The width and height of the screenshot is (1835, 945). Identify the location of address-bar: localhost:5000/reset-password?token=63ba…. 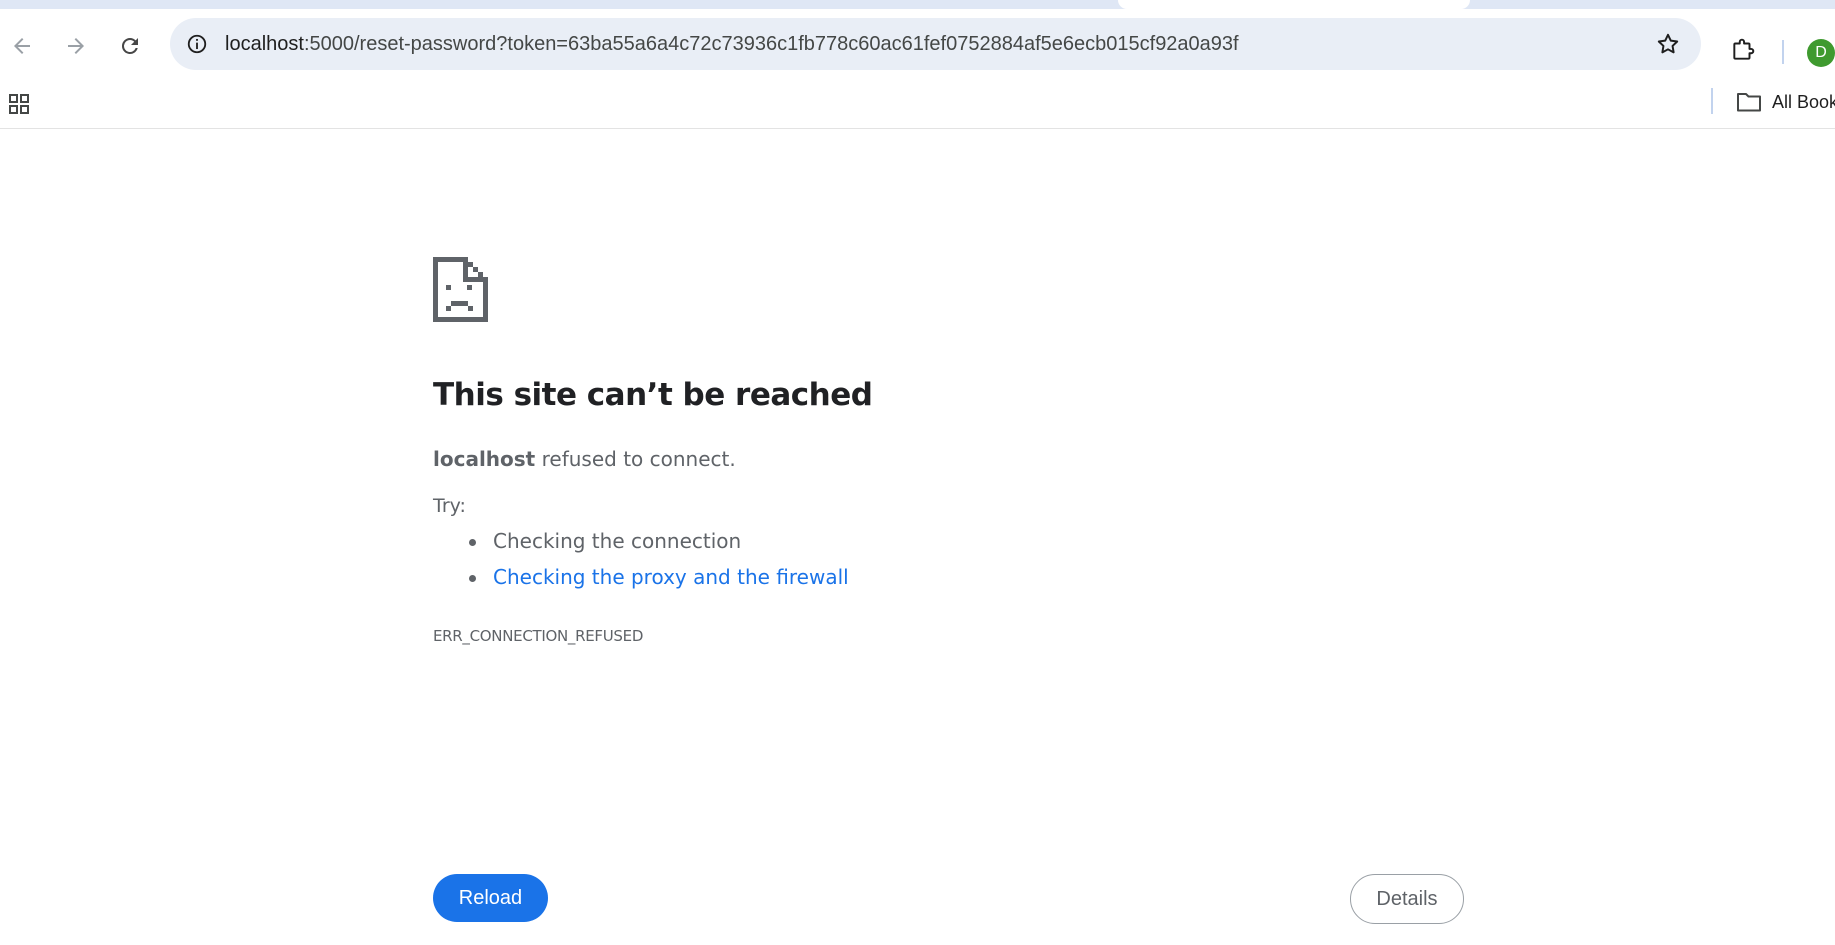
(935, 44).